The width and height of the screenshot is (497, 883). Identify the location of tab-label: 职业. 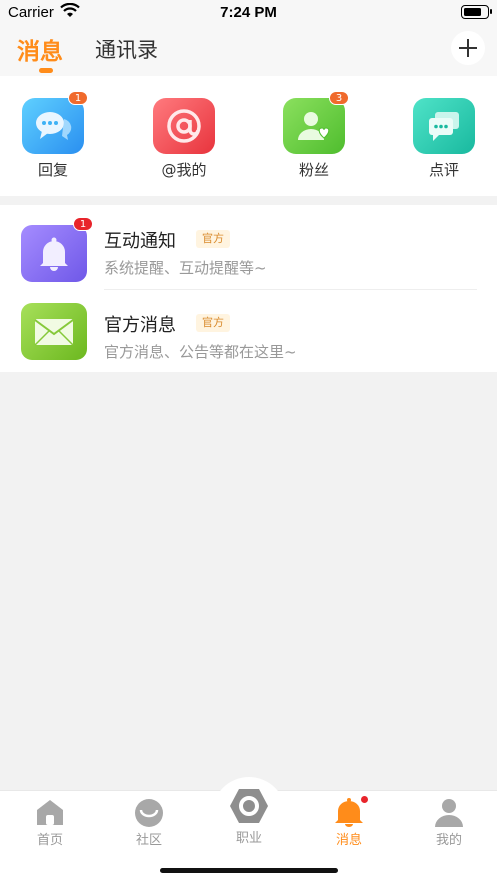
(248, 838).